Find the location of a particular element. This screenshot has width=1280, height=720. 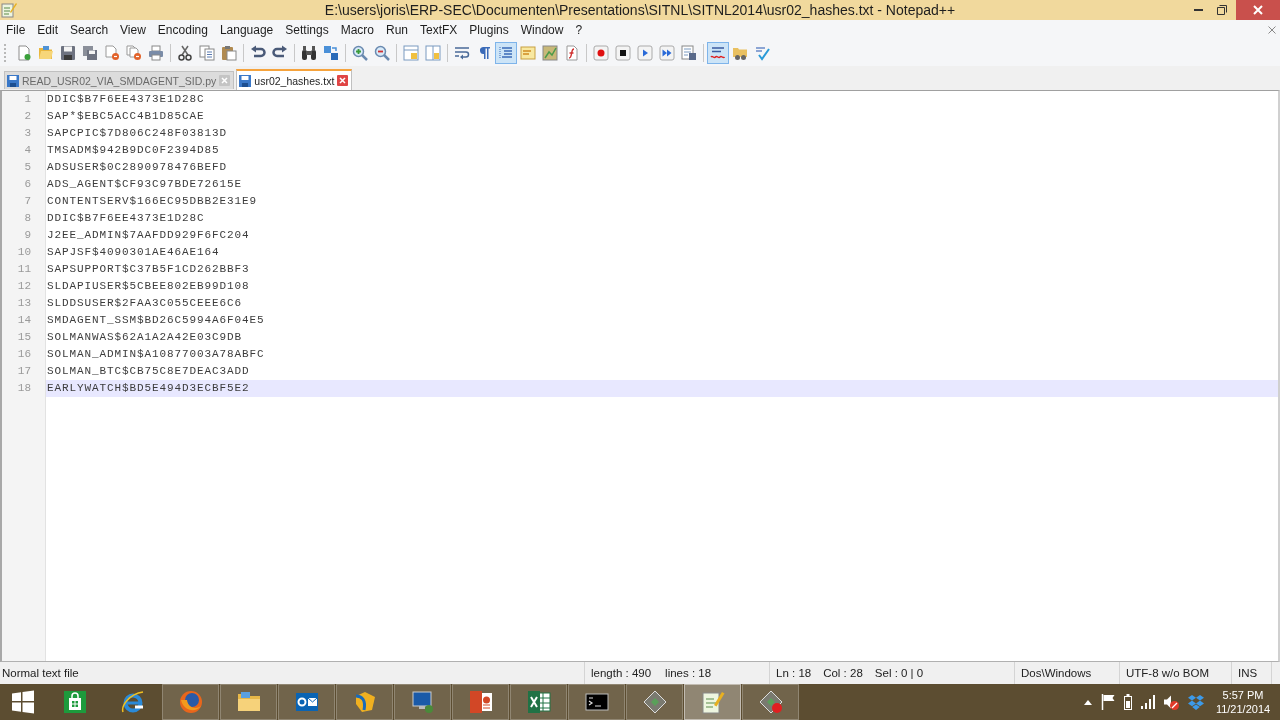

code-line: SLDDSUSER$2FAA3C055CEEE6C6 is located at coordinates (145, 303).